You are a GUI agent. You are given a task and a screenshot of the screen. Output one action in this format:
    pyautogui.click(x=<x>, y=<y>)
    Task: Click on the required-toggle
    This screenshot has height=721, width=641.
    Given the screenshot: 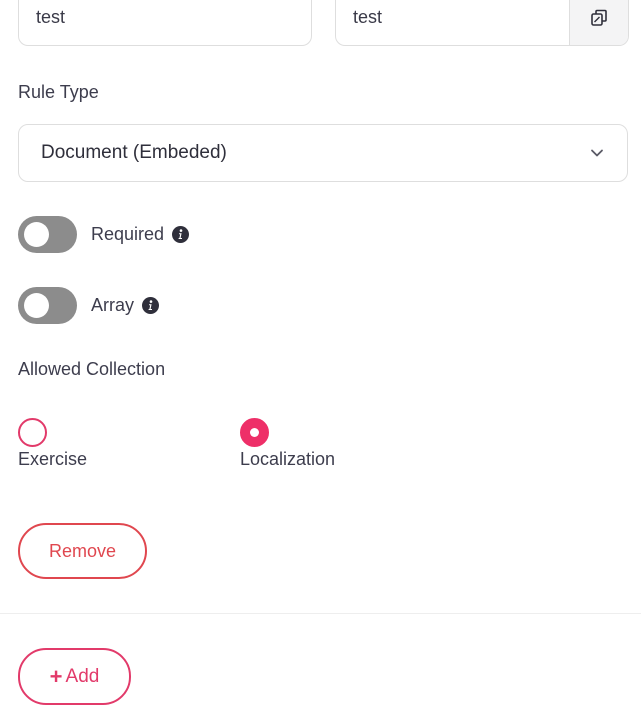 What is the action you would take?
    pyautogui.click(x=47, y=234)
    